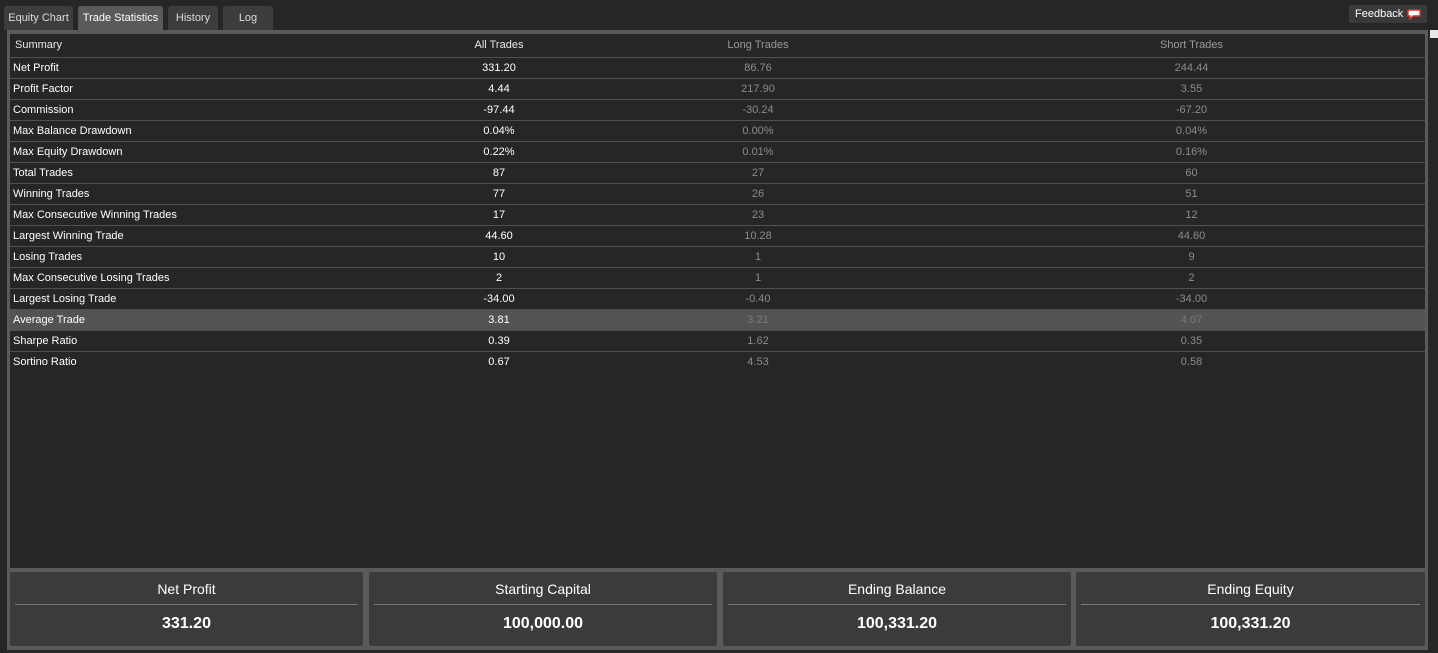 This screenshot has height=653, width=1438. I want to click on all-trades-value: 0.67, so click(499, 361).